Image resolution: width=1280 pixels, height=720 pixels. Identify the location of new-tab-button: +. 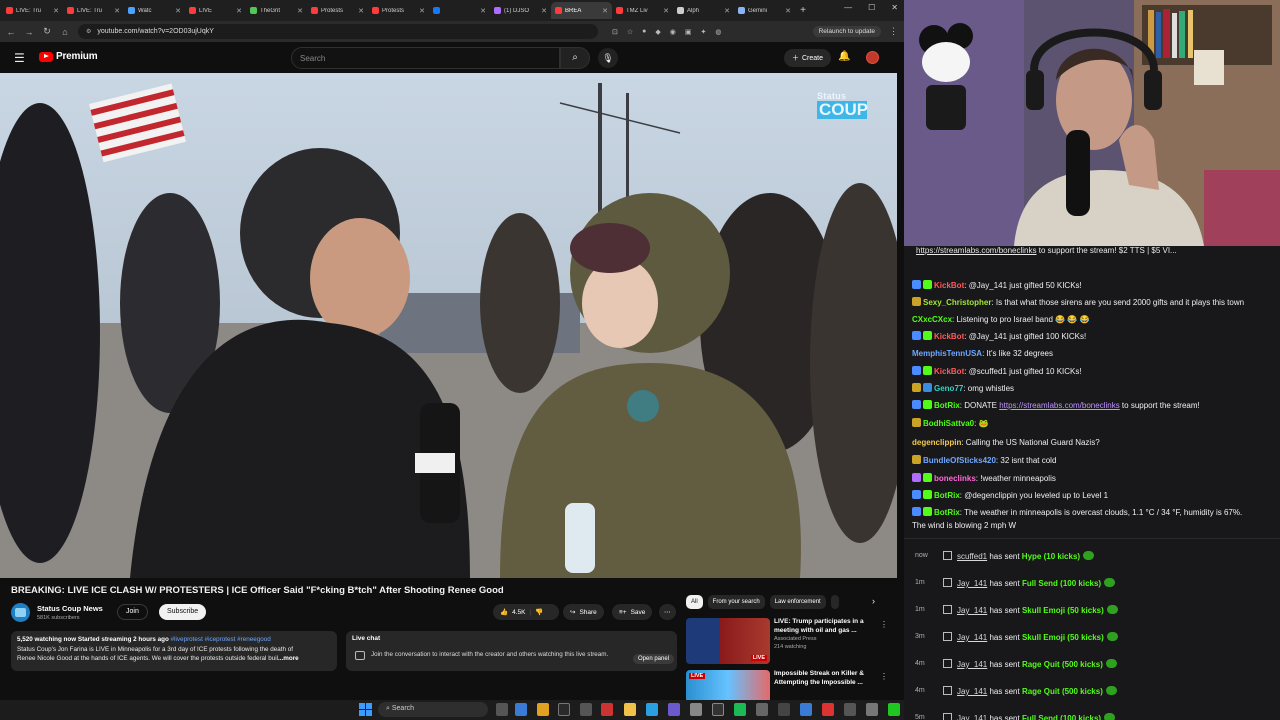
(803, 11).